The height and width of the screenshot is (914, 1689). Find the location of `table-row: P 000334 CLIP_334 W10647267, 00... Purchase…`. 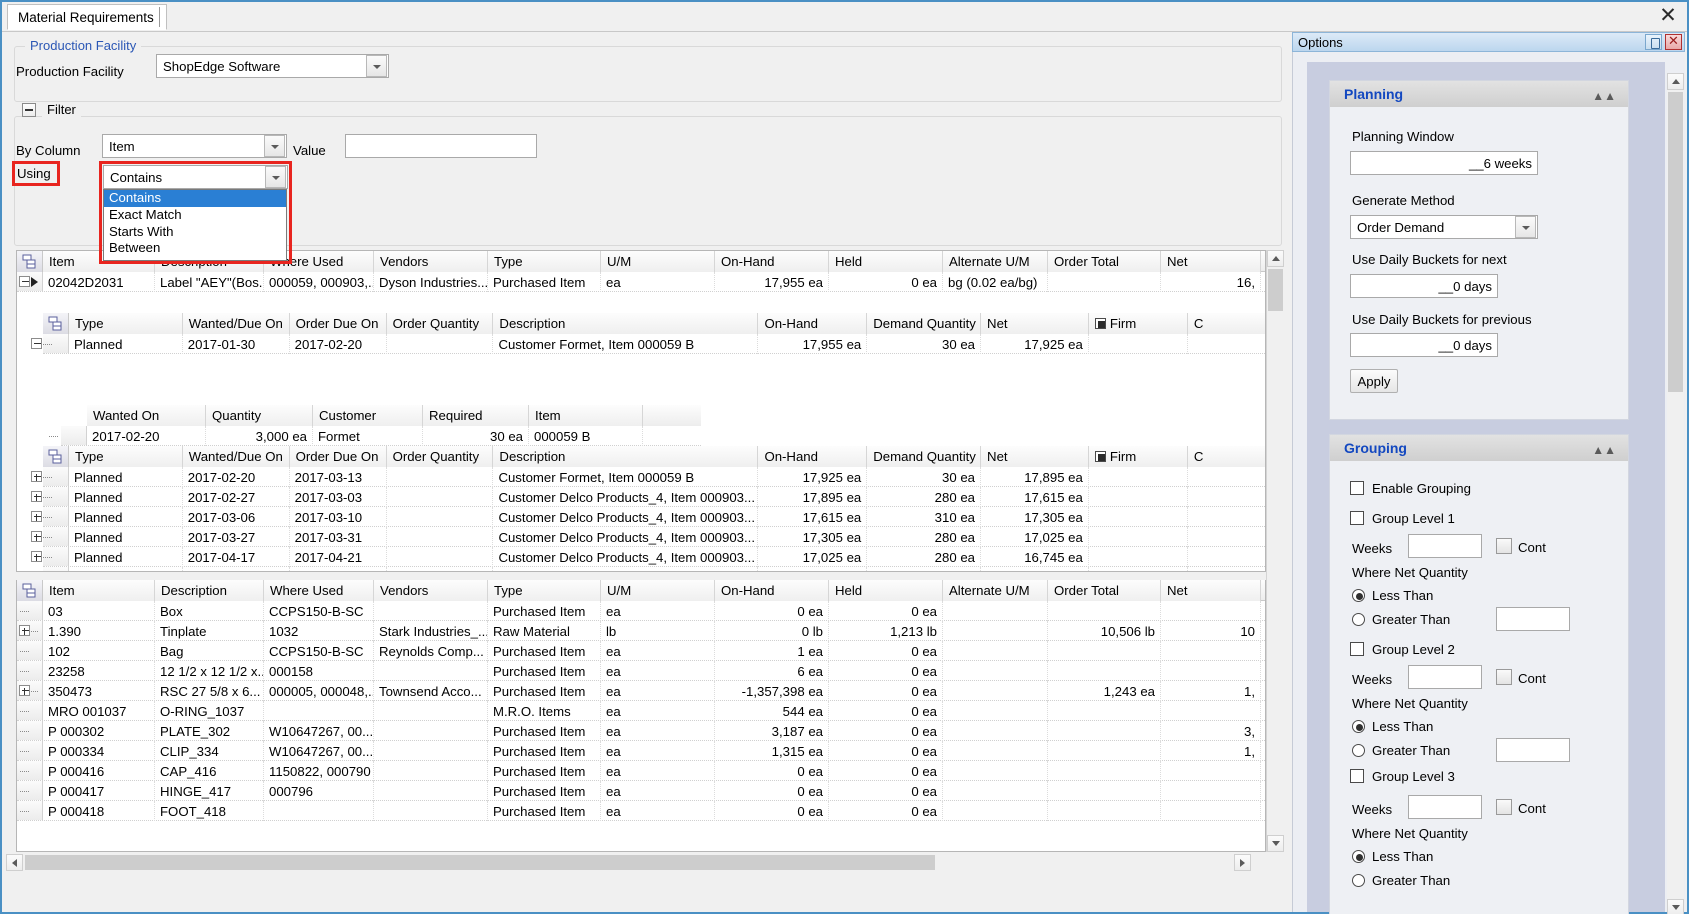

table-row: P 000334 CLIP_334 W10647267, 00... Purchase… is located at coordinates (641, 751).